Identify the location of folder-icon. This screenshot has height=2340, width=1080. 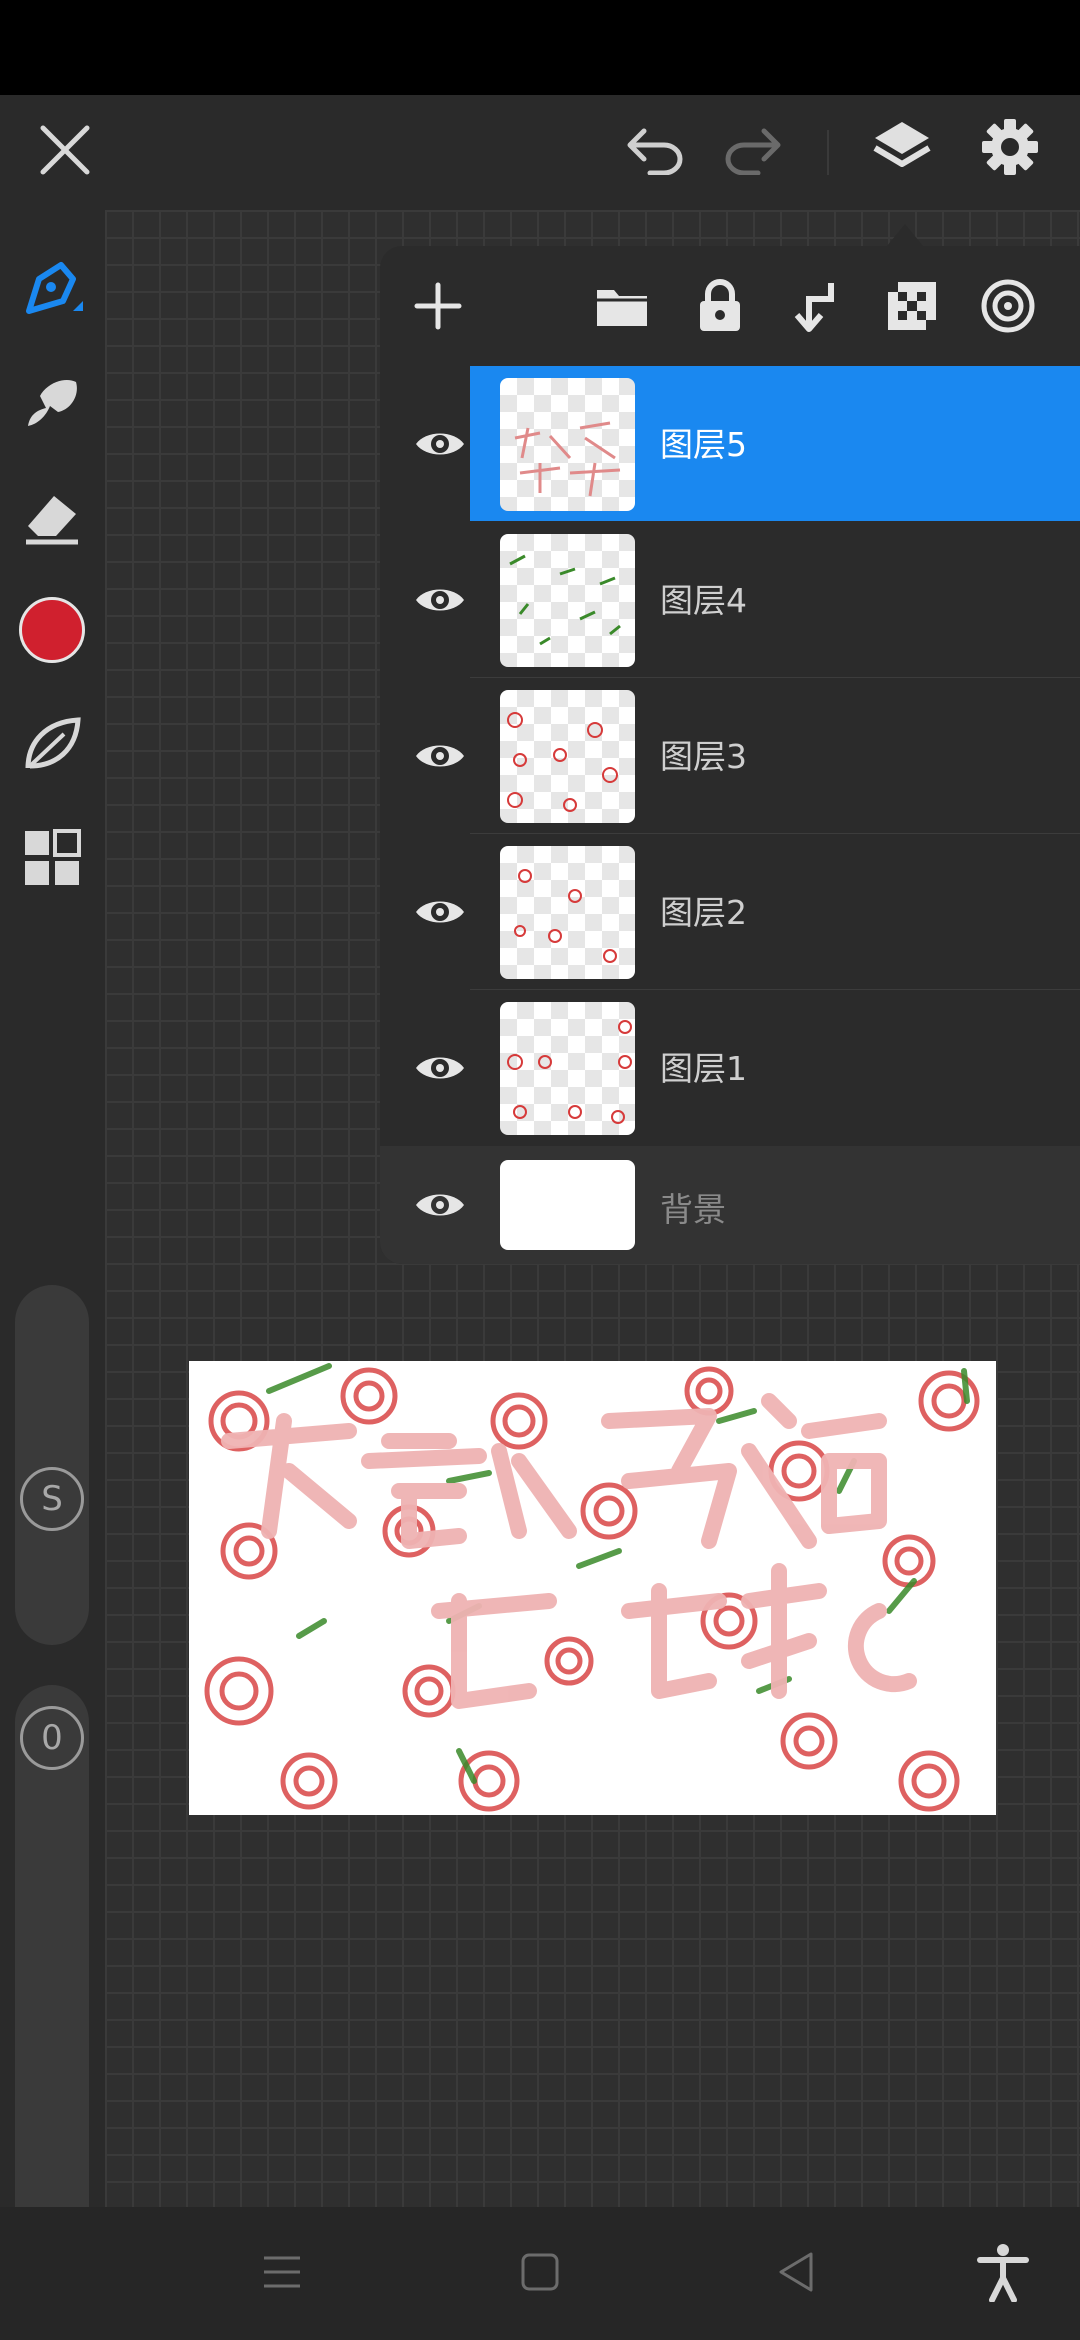
(622, 306).